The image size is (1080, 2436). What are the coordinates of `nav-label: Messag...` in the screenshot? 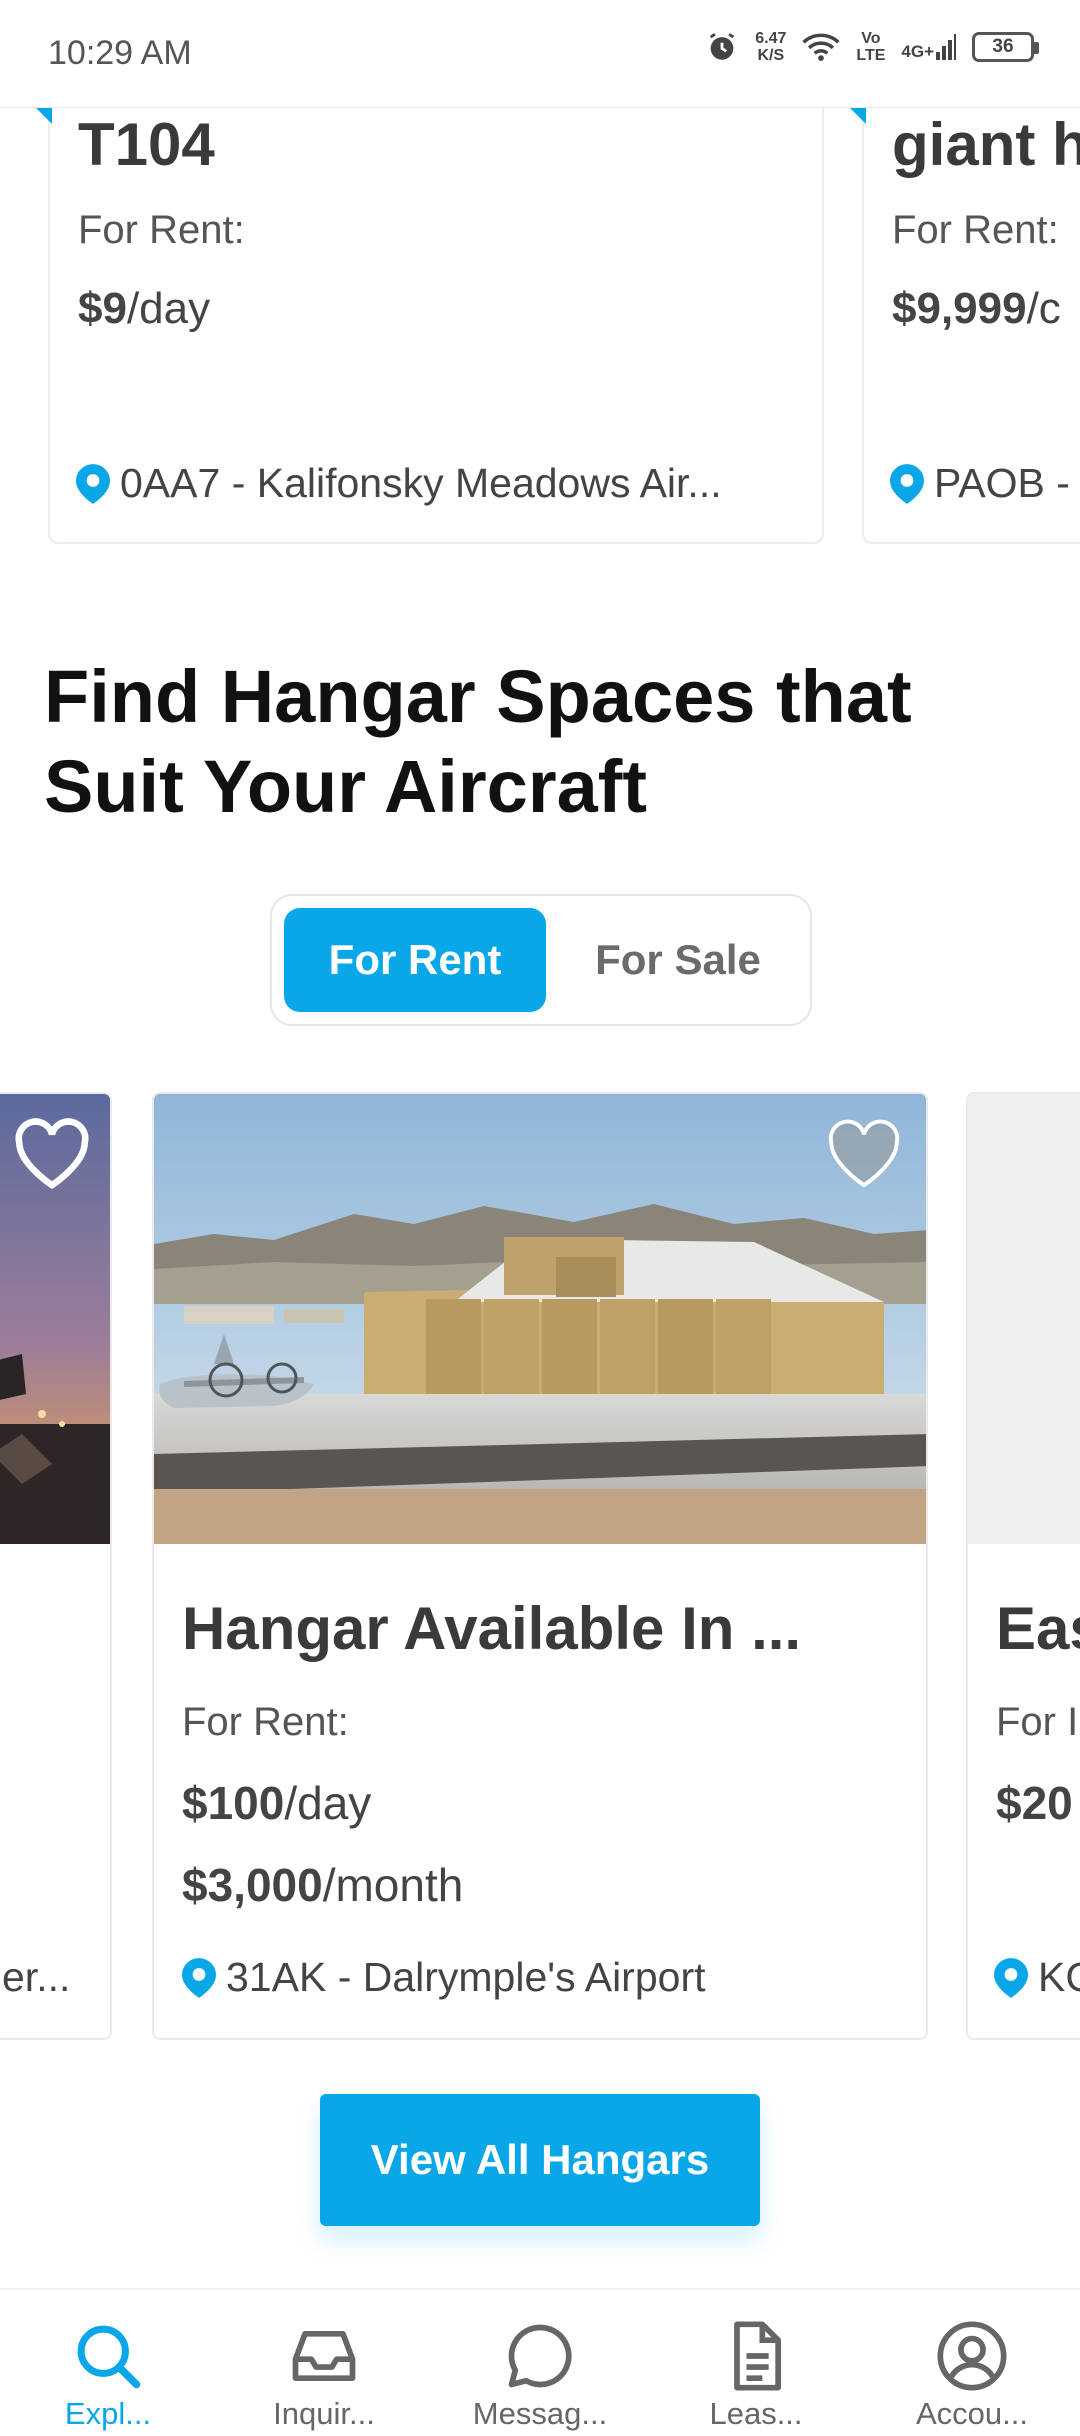 It's located at (540, 2413).